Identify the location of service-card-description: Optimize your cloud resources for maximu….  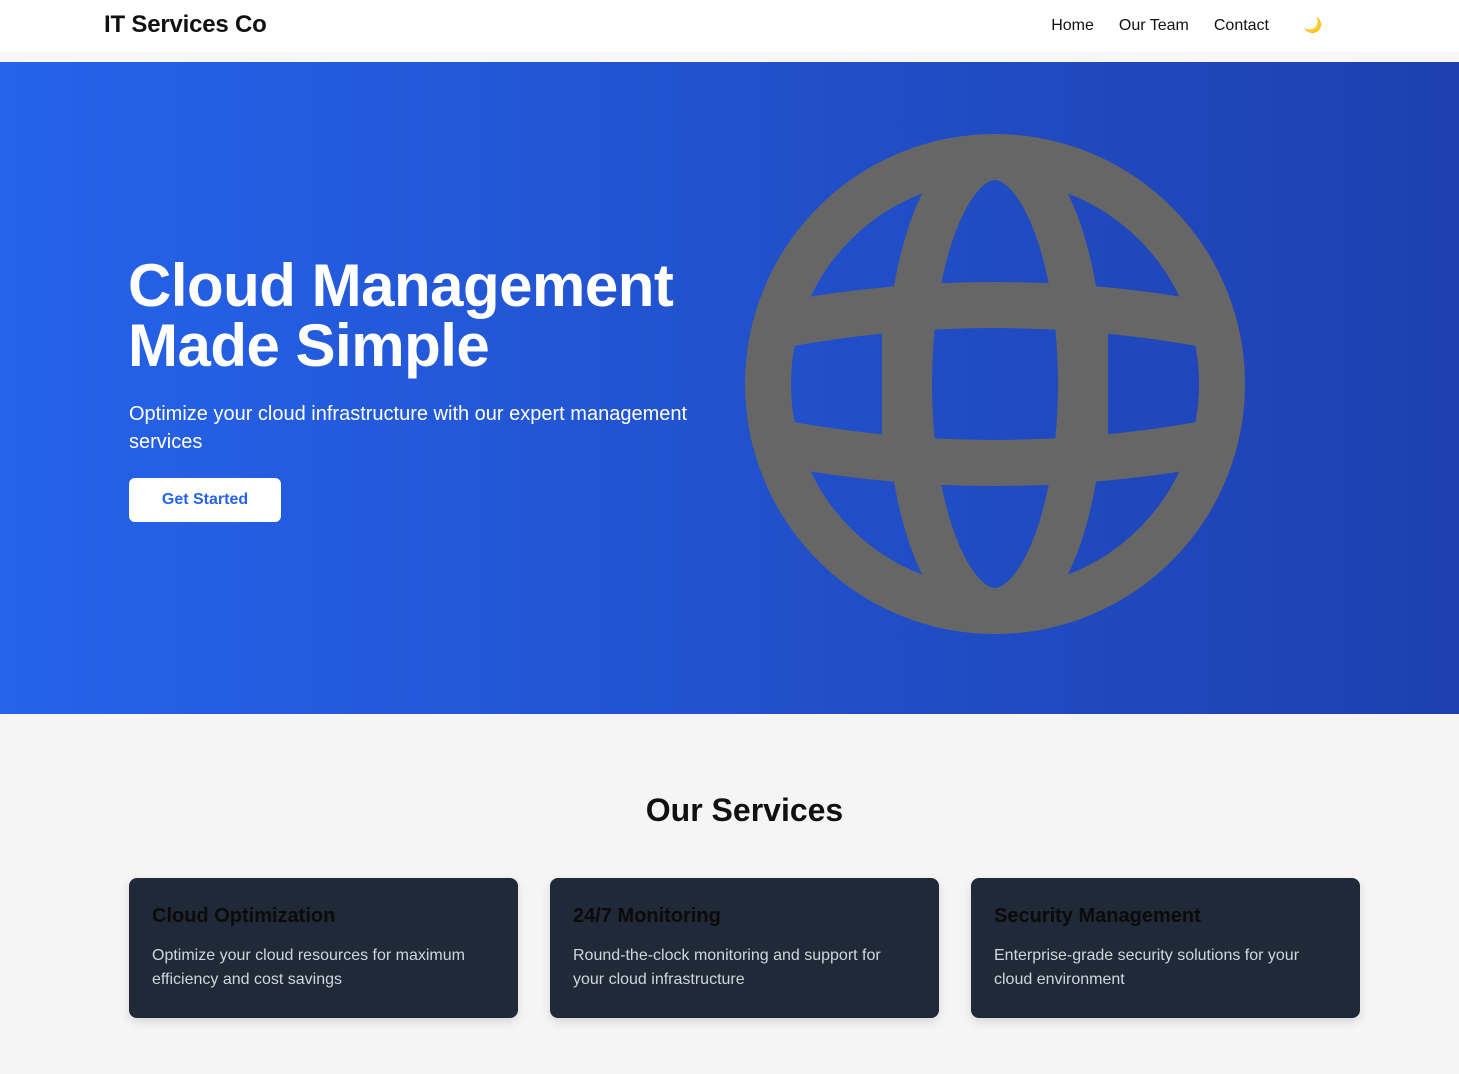
(308, 967).